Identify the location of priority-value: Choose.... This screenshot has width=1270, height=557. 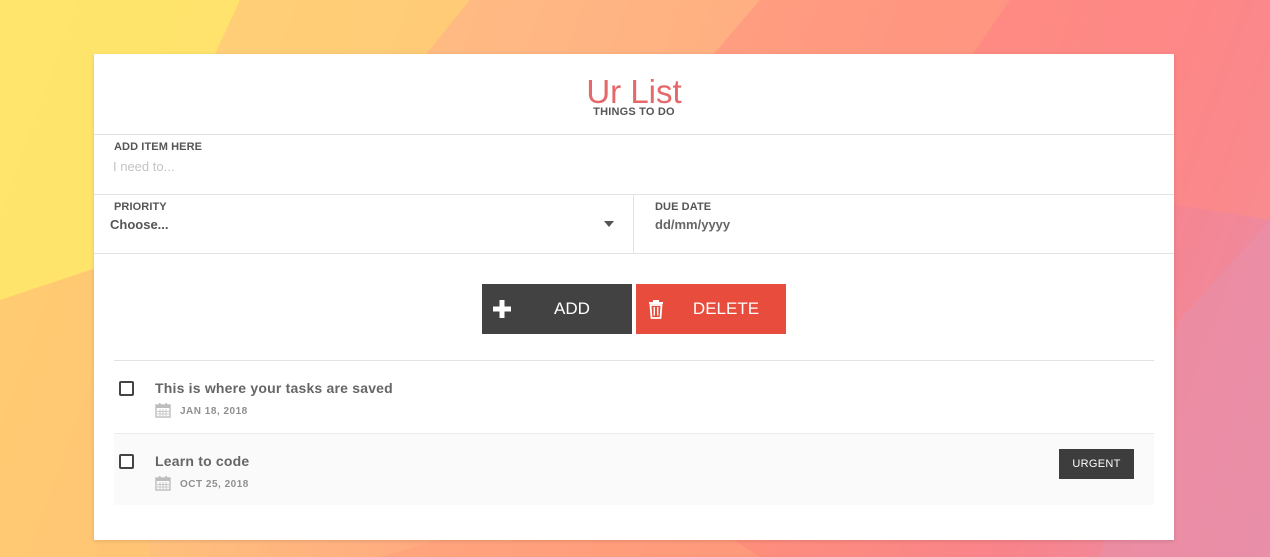
(139, 224).